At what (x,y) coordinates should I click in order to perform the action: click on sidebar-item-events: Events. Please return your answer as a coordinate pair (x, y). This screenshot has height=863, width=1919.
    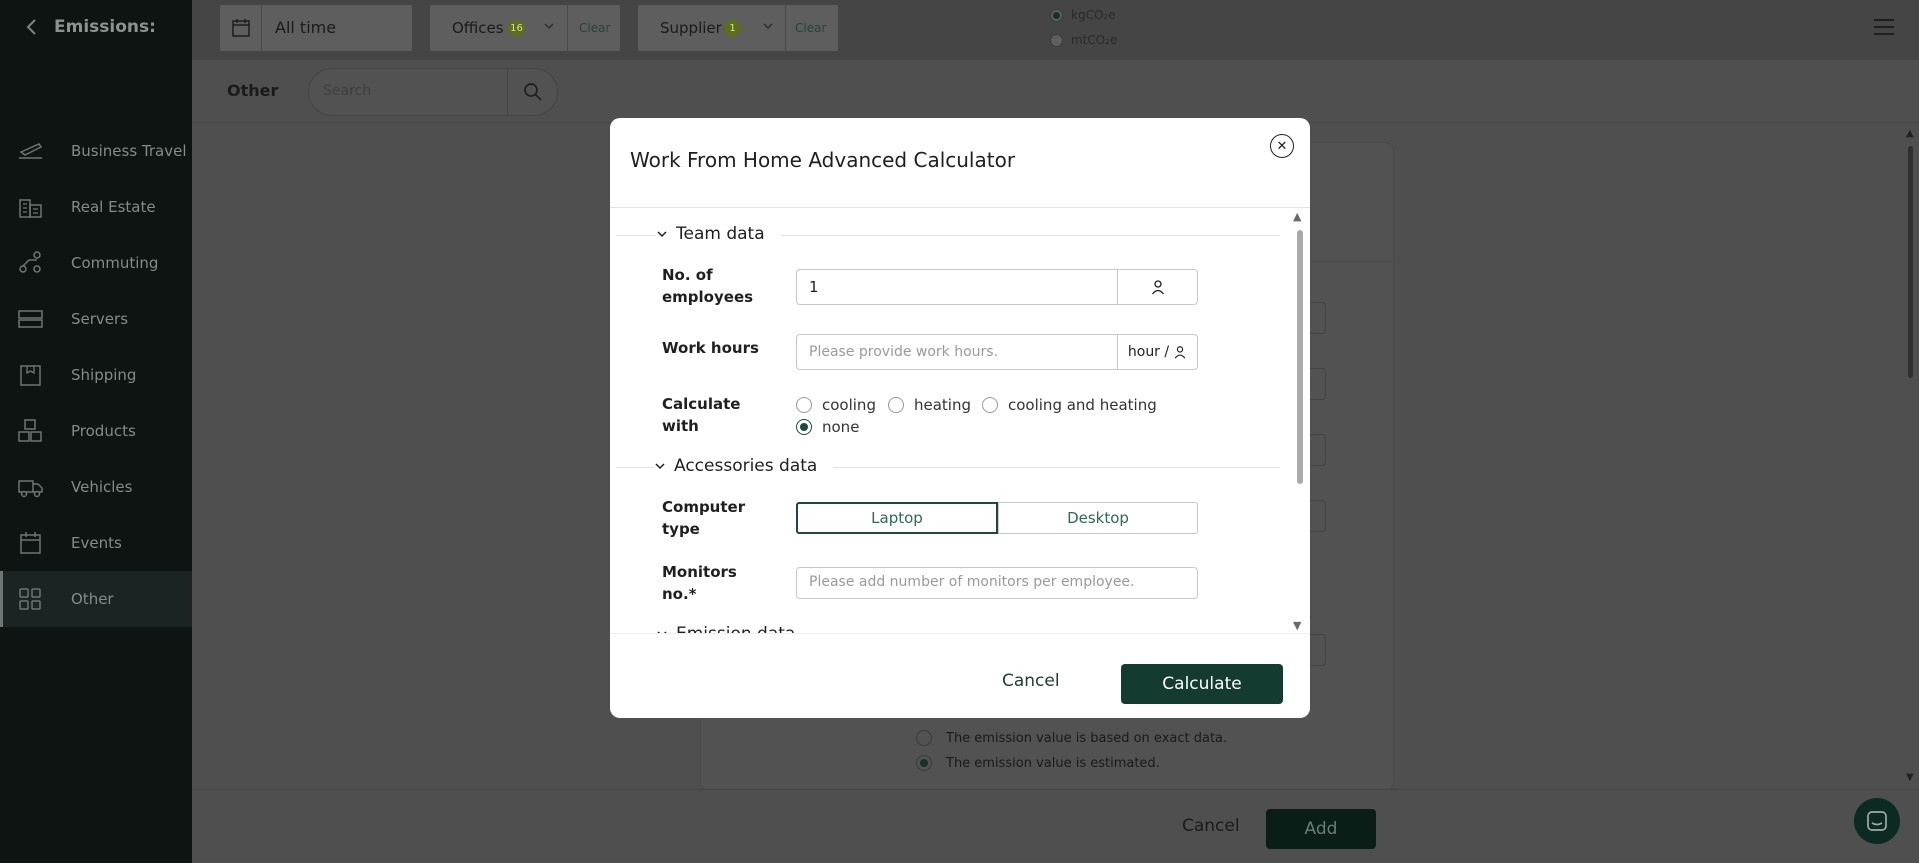
    Looking at the image, I should click on (96, 543).